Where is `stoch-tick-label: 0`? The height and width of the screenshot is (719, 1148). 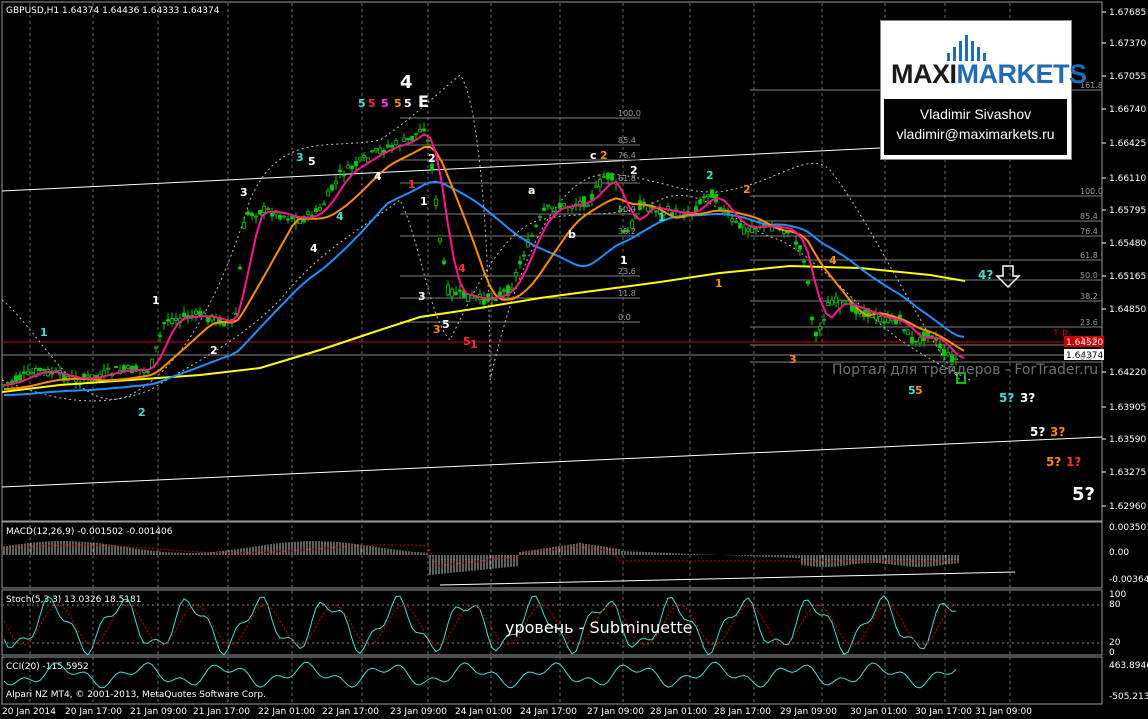 stoch-tick-label: 0 is located at coordinates (1112, 653).